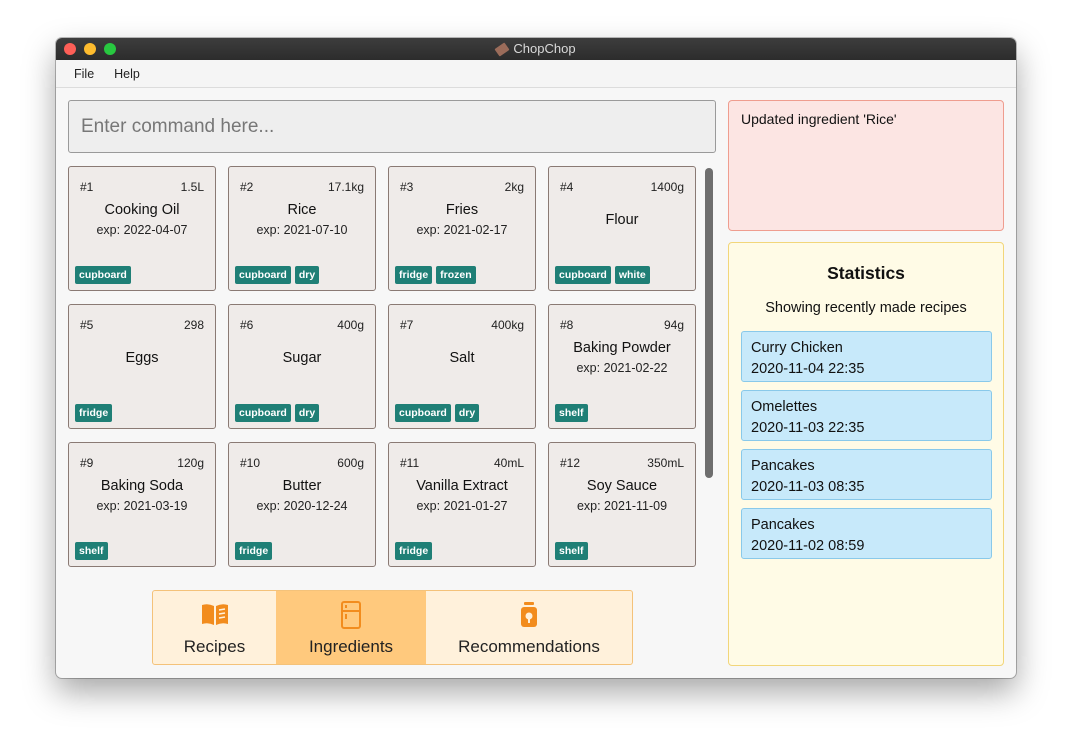 The height and width of the screenshot is (752, 1072). I want to click on ingredient-name: Flour, so click(622, 220).